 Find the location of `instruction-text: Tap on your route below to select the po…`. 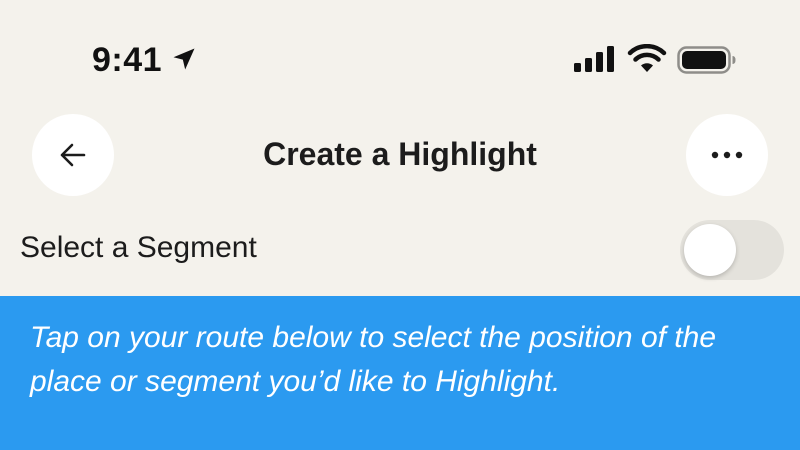

instruction-text: Tap on your route below to select the po… is located at coordinates (373, 359).